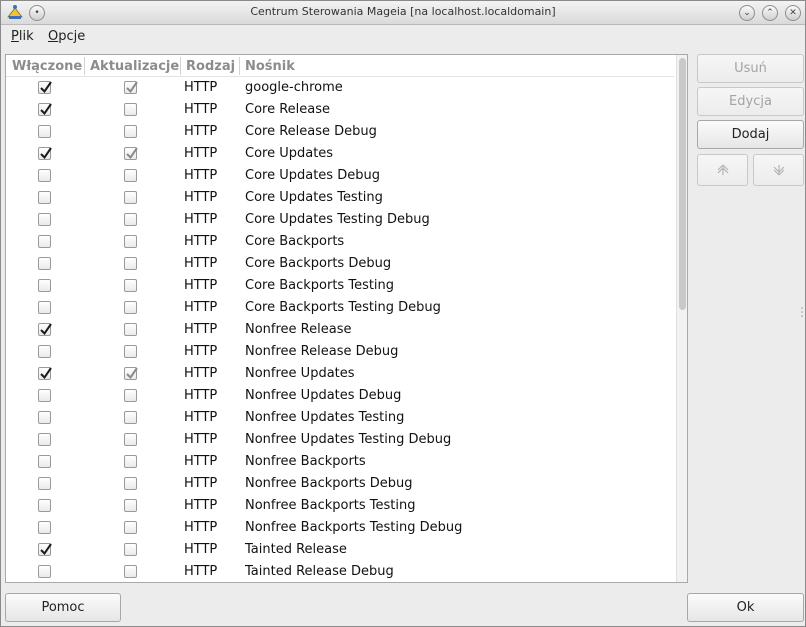 This screenshot has width=806, height=627. What do you see at coordinates (340, 571) in the screenshot?
I see `media-row: HTTP Tainted Release Debug` at bounding box center [340, 571].